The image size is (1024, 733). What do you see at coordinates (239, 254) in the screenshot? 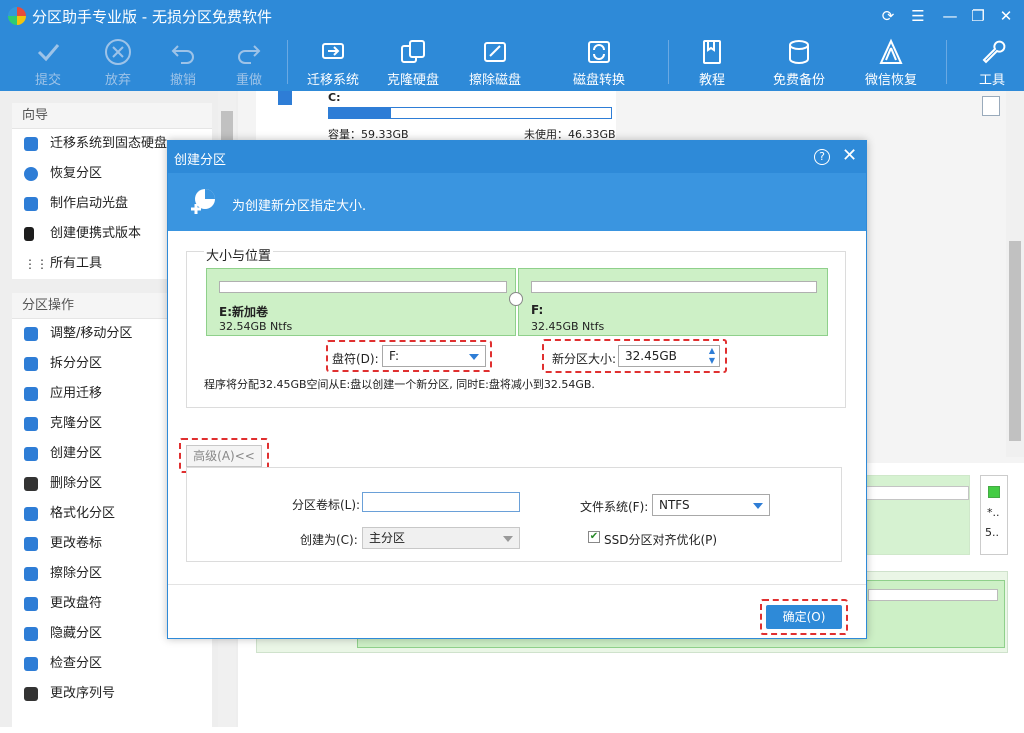
I see `size-position-title: 大小与位置` at bounding box center [239, 254].